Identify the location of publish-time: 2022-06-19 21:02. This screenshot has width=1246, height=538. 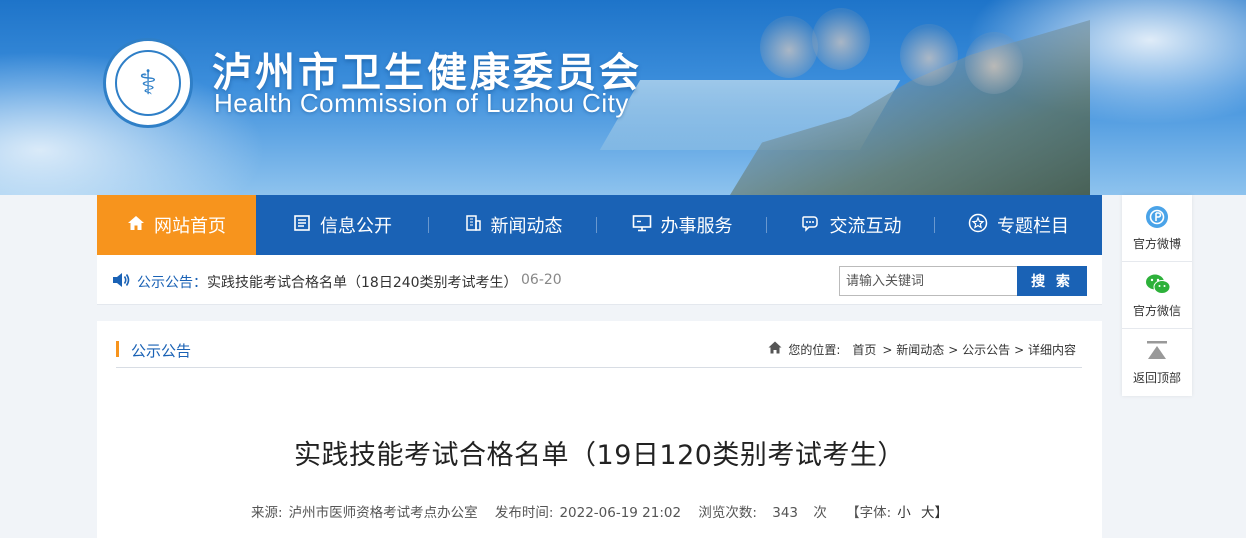
(620, 513).